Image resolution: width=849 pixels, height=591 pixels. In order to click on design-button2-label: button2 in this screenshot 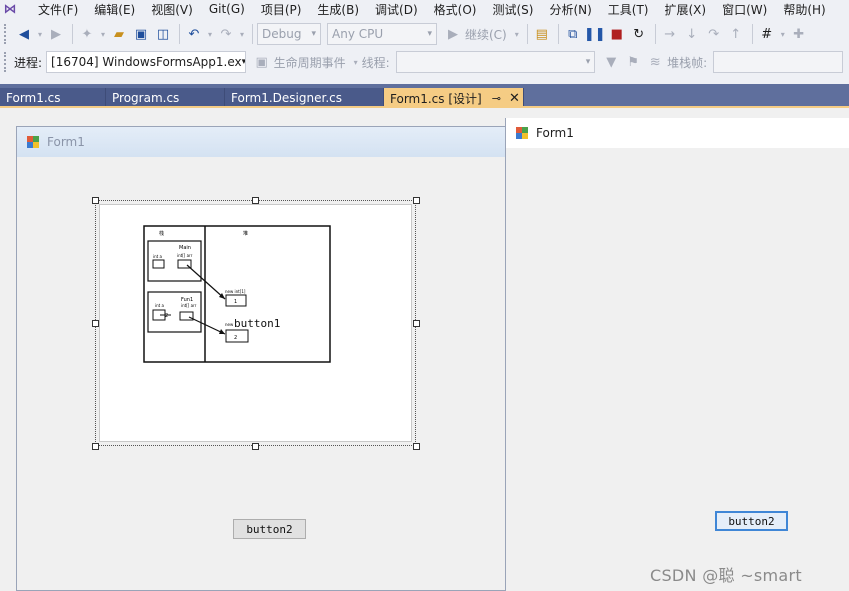, I will do `click(269, 529)`.